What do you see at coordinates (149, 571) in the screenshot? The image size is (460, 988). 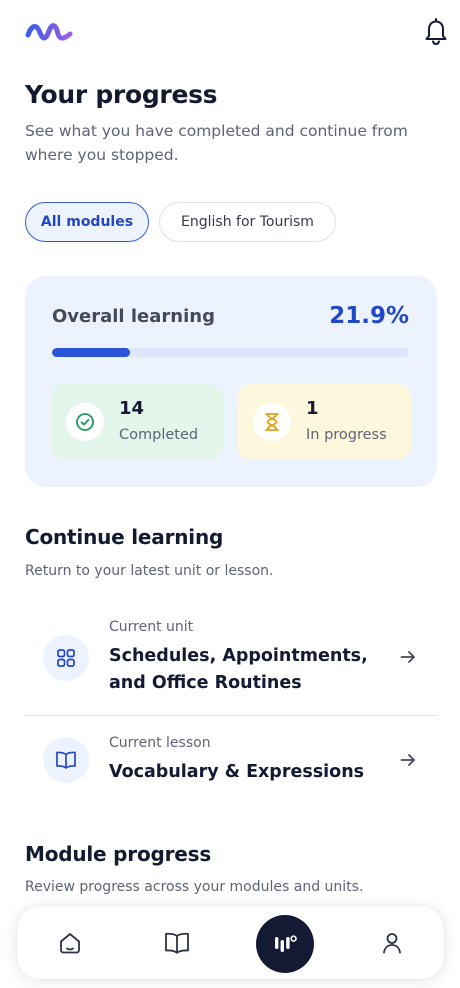 I see `continue-learning-subtitle: Return to your latest unit or lesson.` at bounding box center [149, 571].